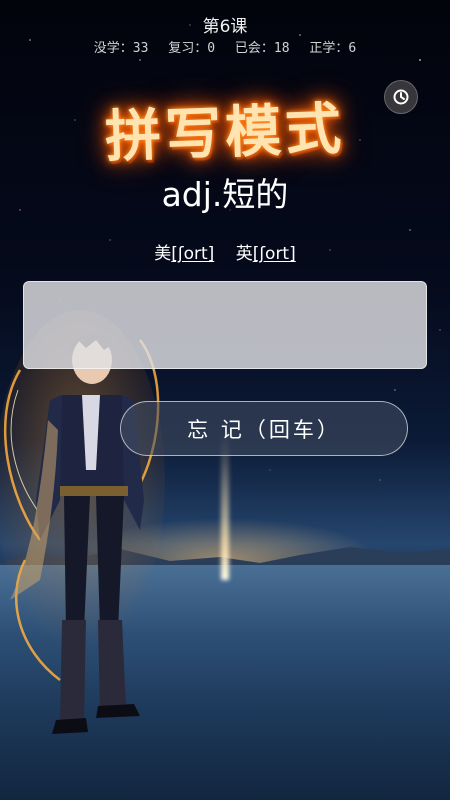 The image size is (450, 800). Describe the element at coordinates (225, 254) in the screenshot. I see `phonetics: 美[ʃort] 英[ʃort]` at that location.